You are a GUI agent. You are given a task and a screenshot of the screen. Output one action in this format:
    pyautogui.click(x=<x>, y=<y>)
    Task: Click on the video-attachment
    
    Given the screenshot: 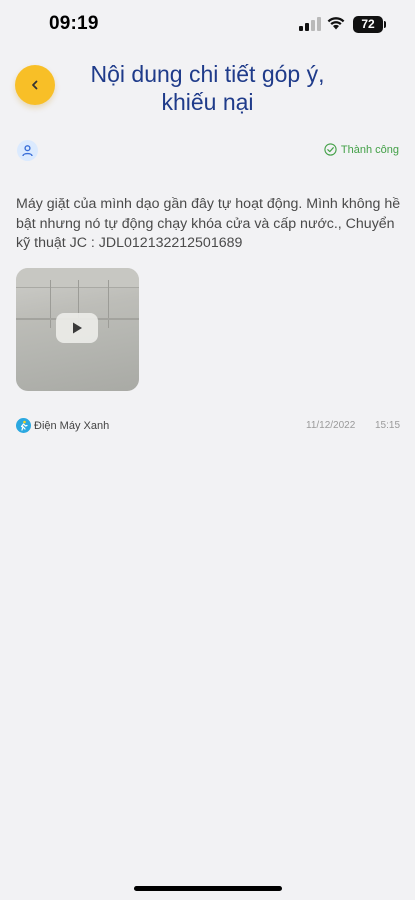 What is the action you would take?
    pyautogui.click(x=77, y=329)
    